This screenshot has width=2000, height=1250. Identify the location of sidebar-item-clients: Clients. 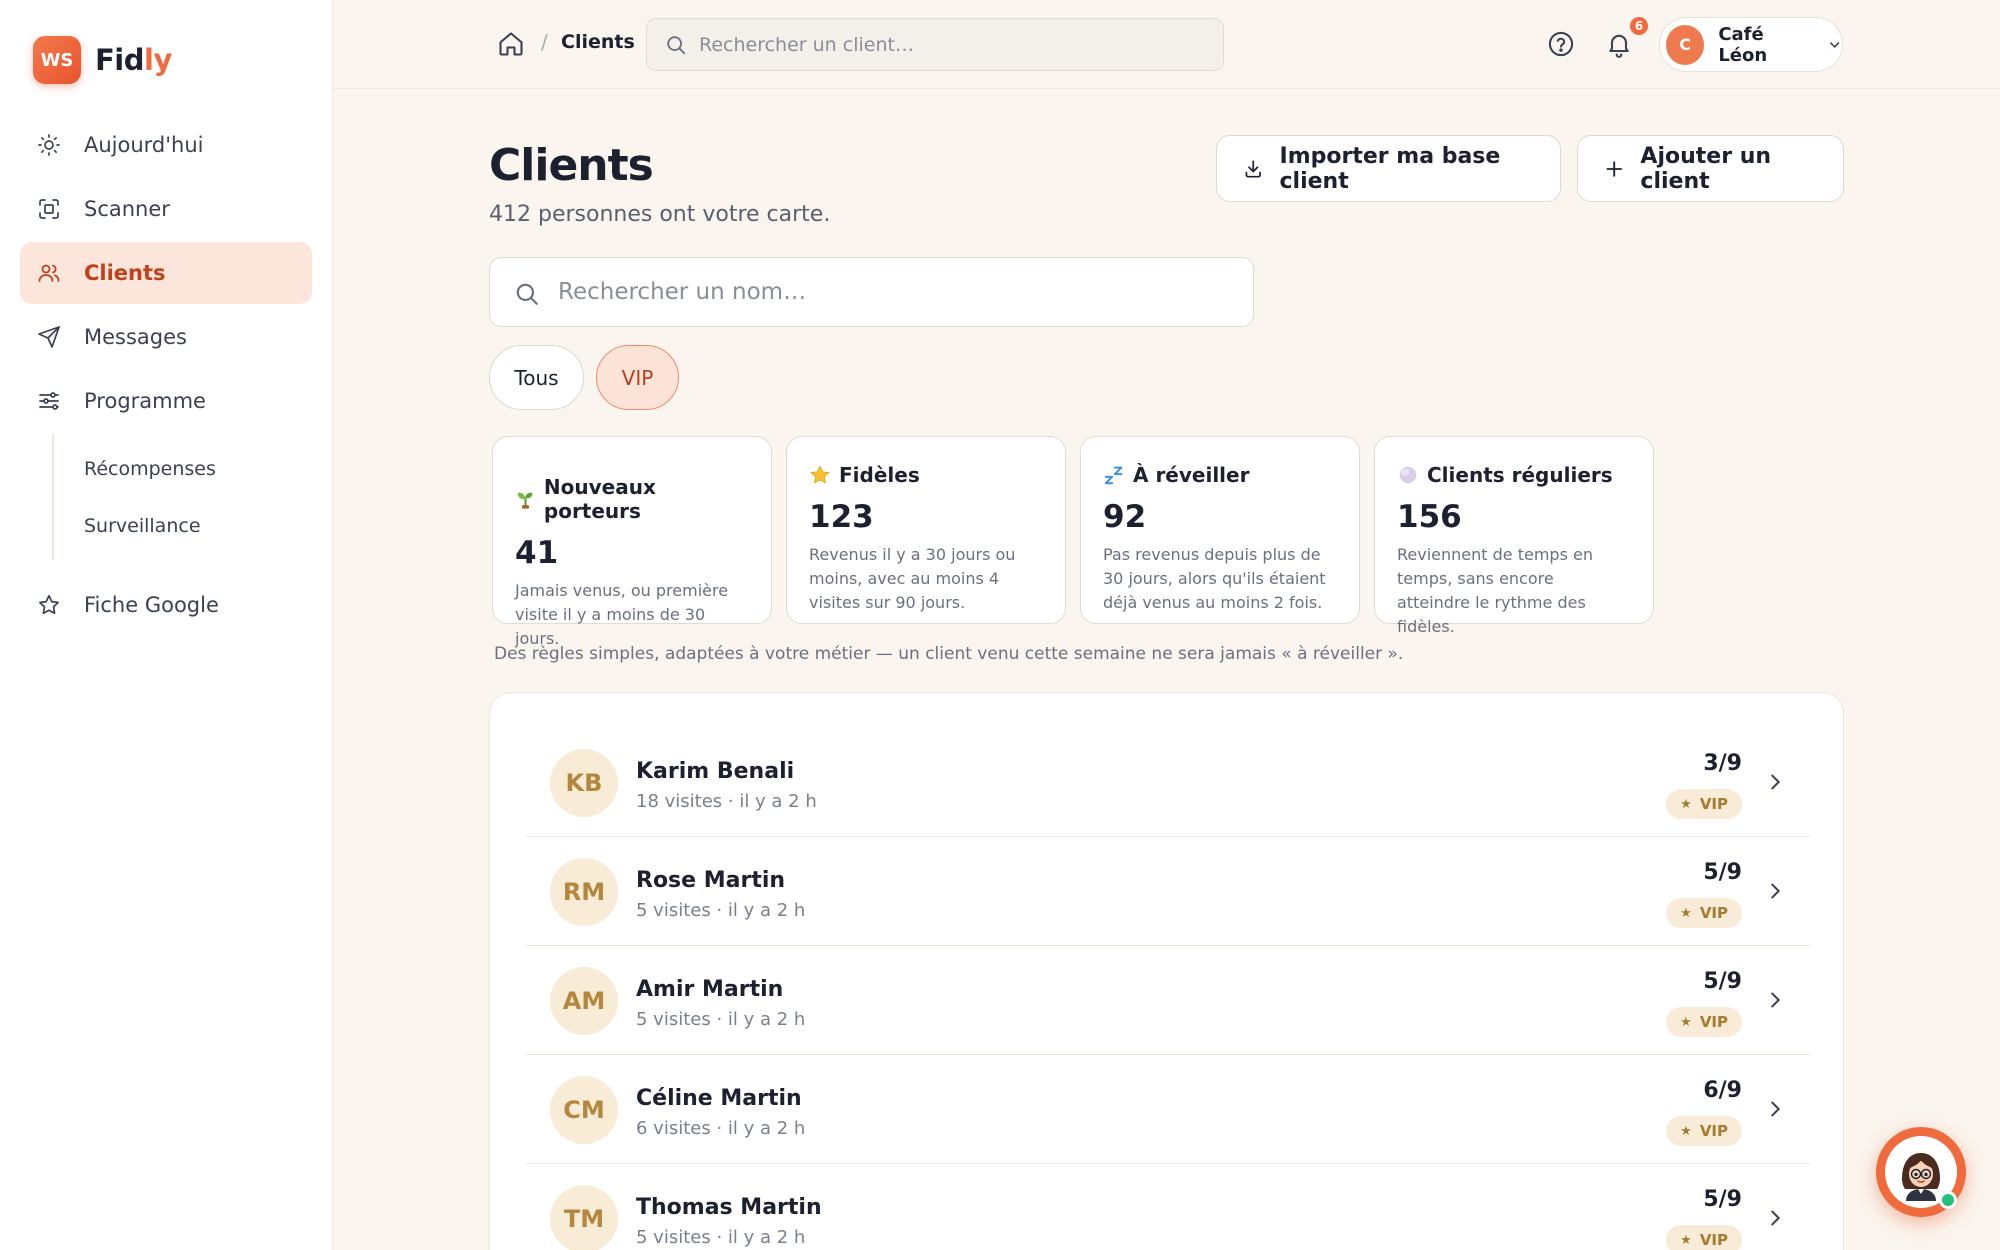
(166, 273).